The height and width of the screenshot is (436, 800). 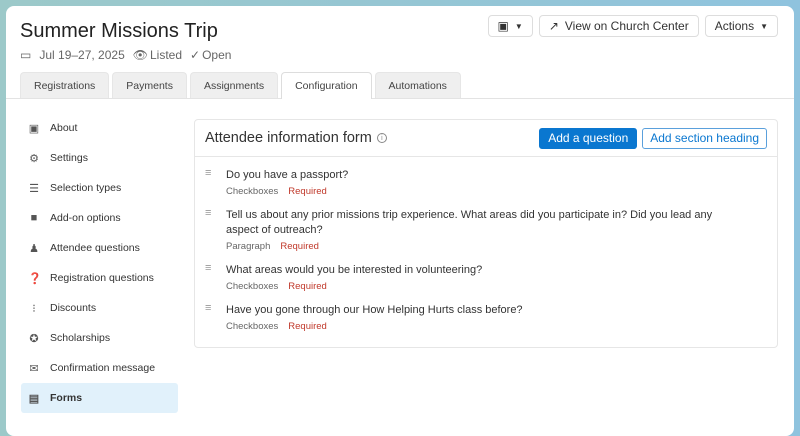 I want to click on add-question-button: Add a question, so click(x=588, y=138).